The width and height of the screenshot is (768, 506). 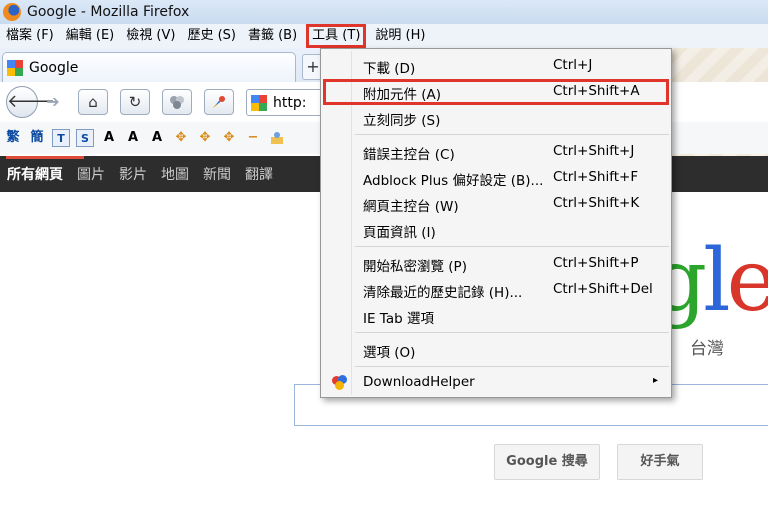 I want to click on move-top-icon: ✥, so click(x=205, y=138).